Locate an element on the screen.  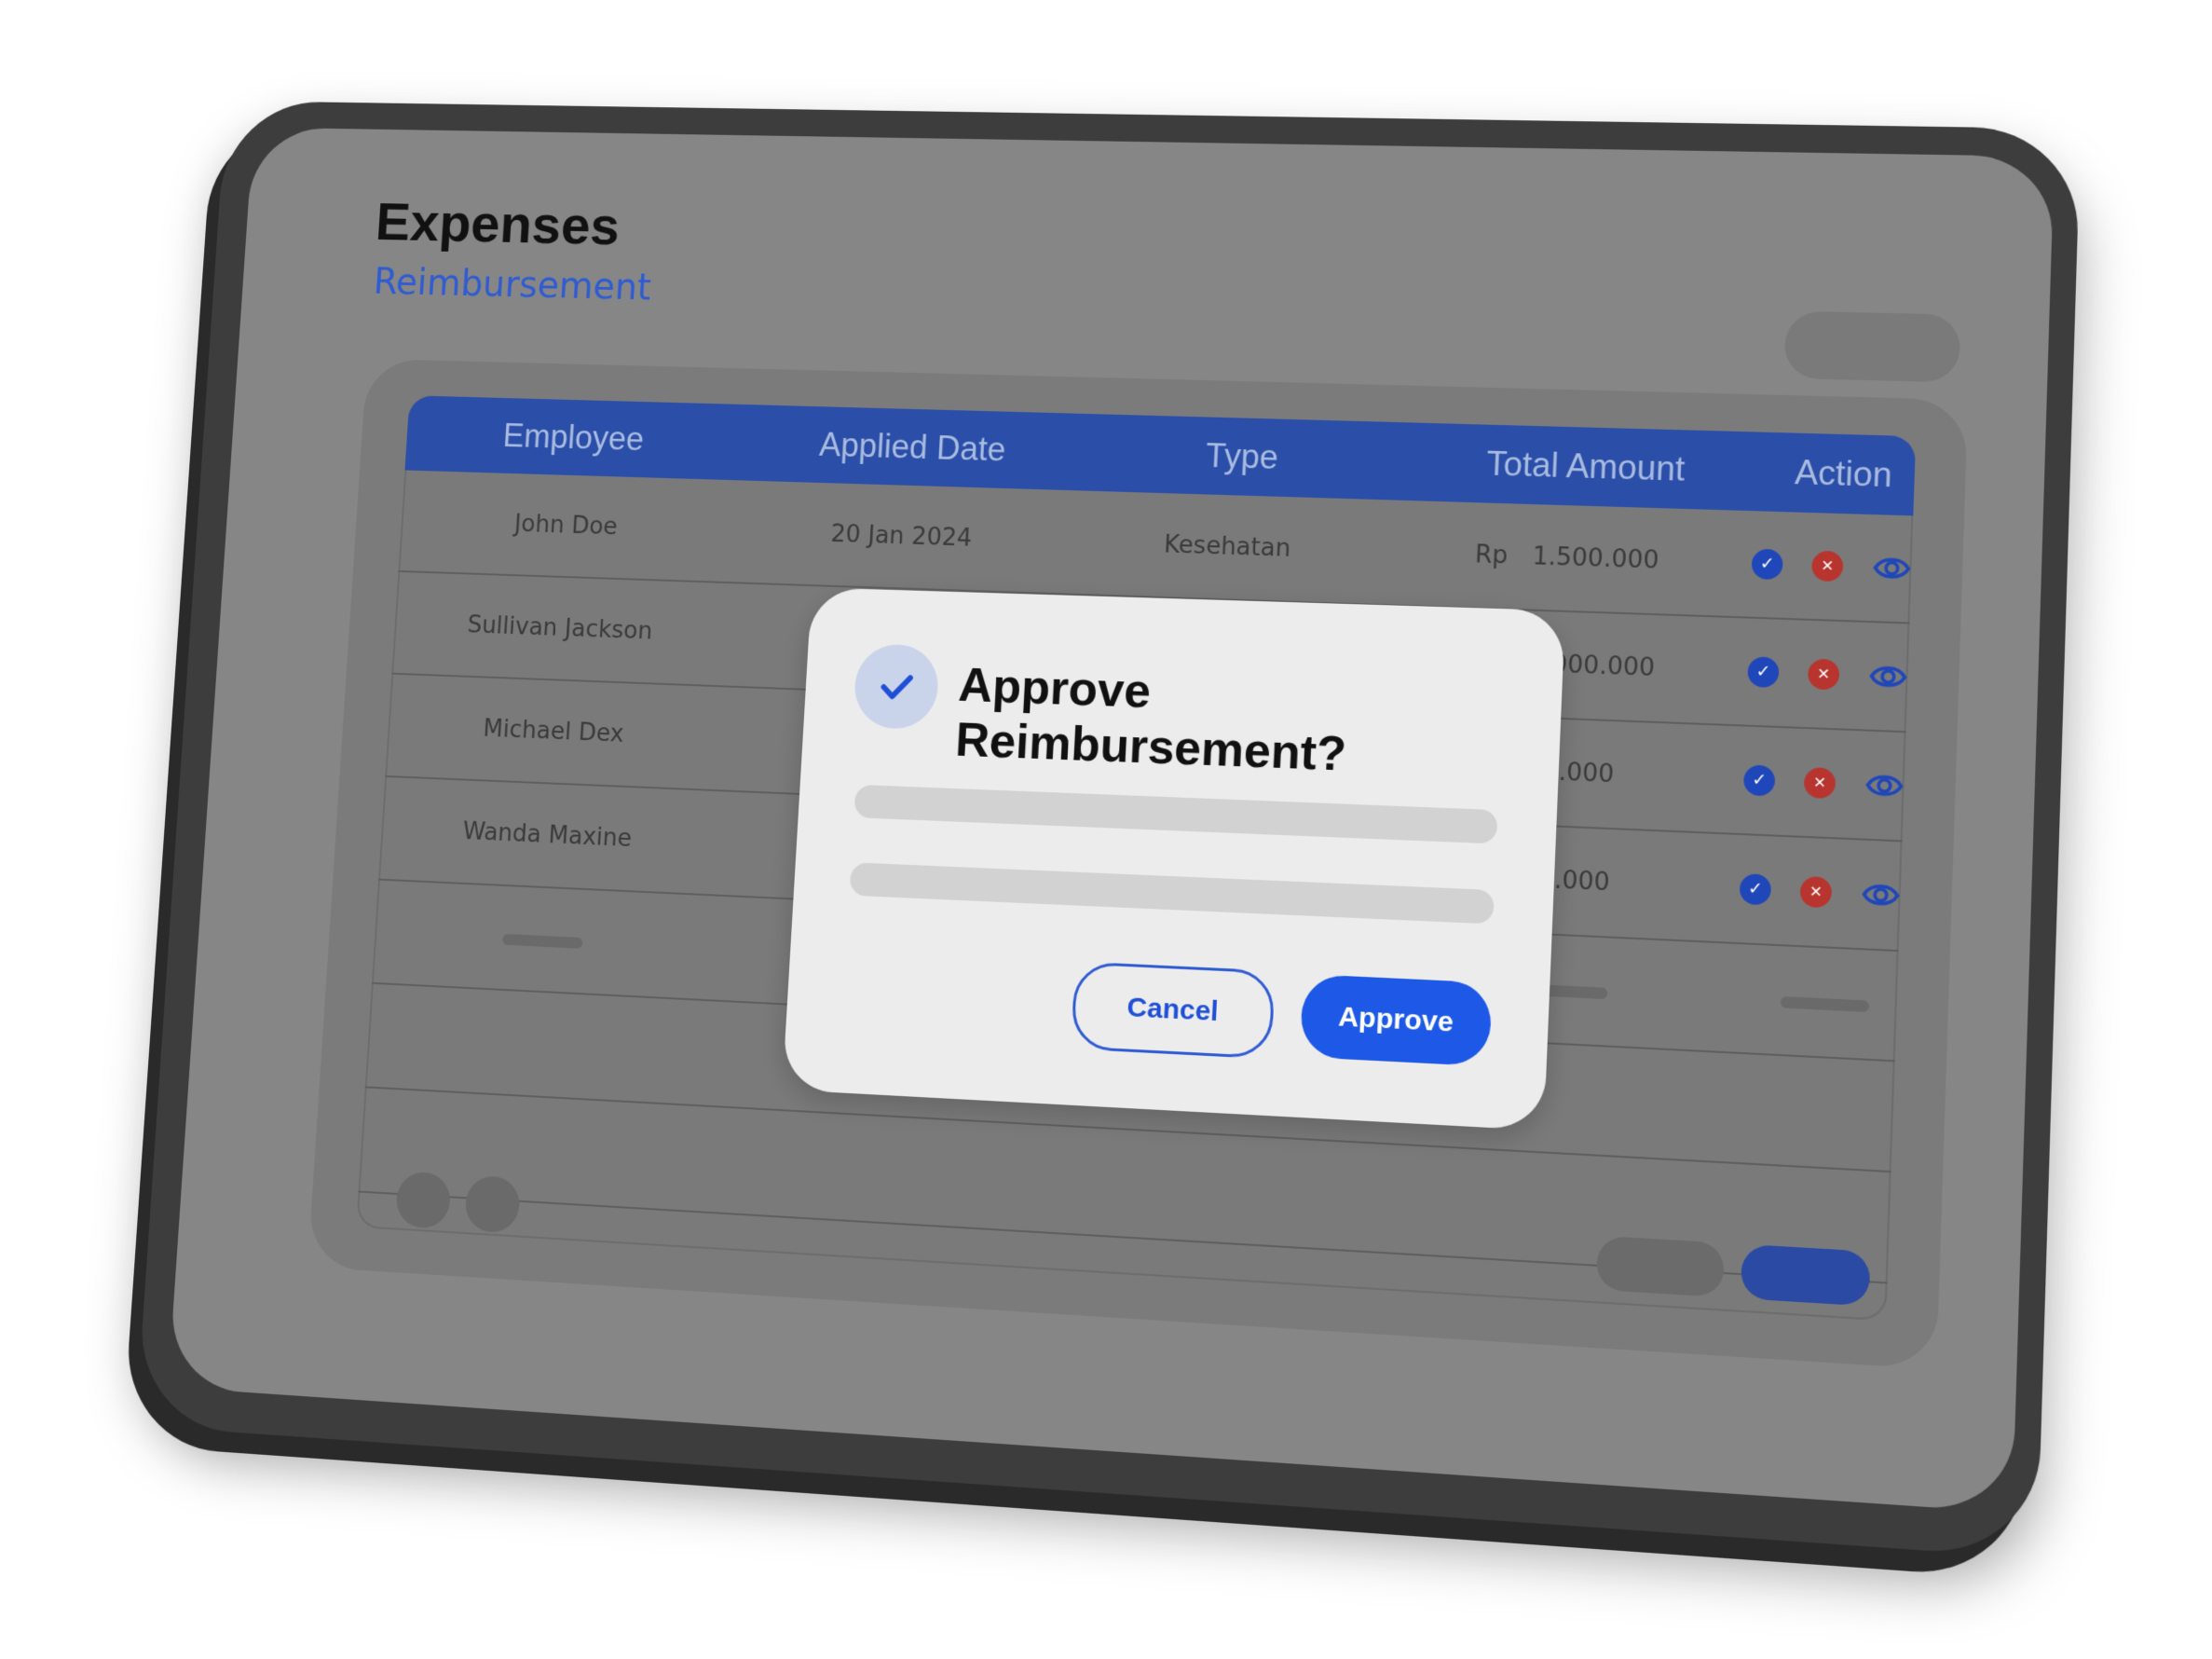
approve-button: Approve is located at coordinates (1396, 1020).